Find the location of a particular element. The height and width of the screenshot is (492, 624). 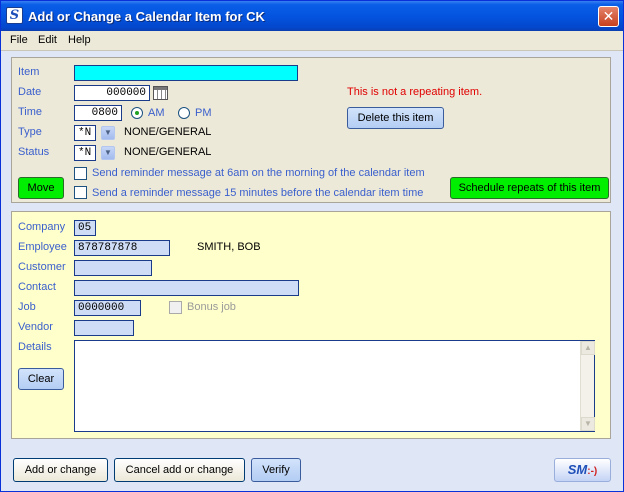

verify-button: Verify is located at coordinates (276, 470).